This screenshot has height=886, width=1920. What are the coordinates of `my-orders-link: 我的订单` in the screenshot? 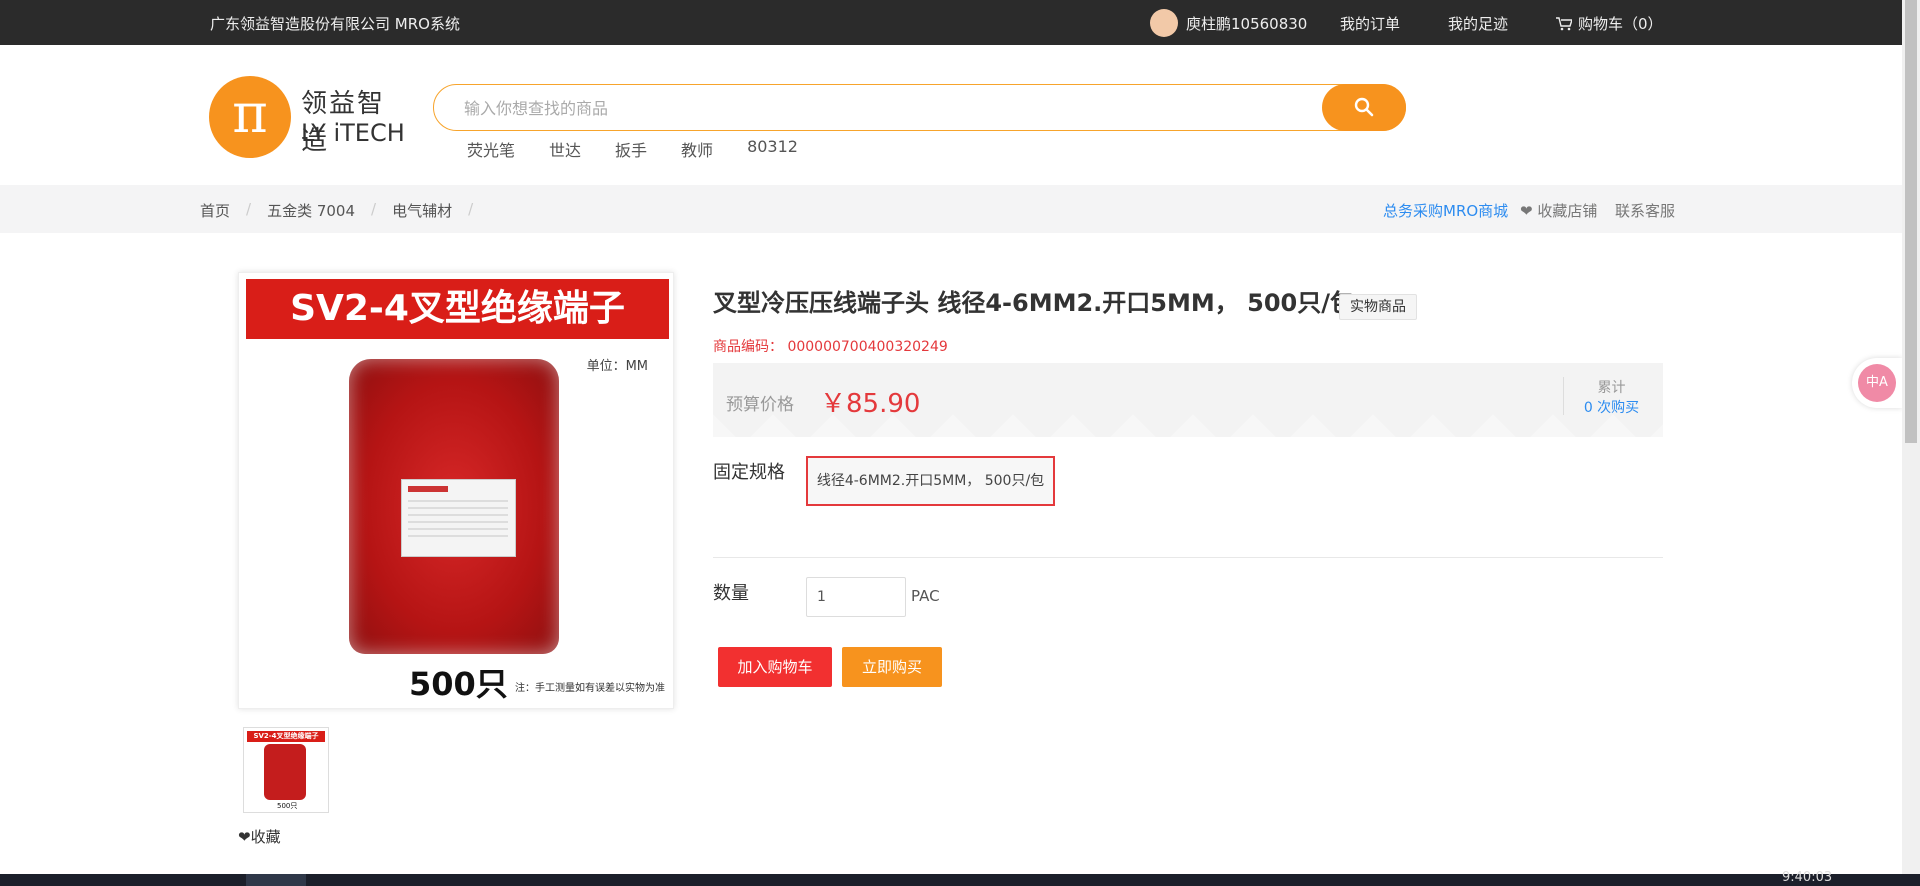 It's located at (1370, 23).